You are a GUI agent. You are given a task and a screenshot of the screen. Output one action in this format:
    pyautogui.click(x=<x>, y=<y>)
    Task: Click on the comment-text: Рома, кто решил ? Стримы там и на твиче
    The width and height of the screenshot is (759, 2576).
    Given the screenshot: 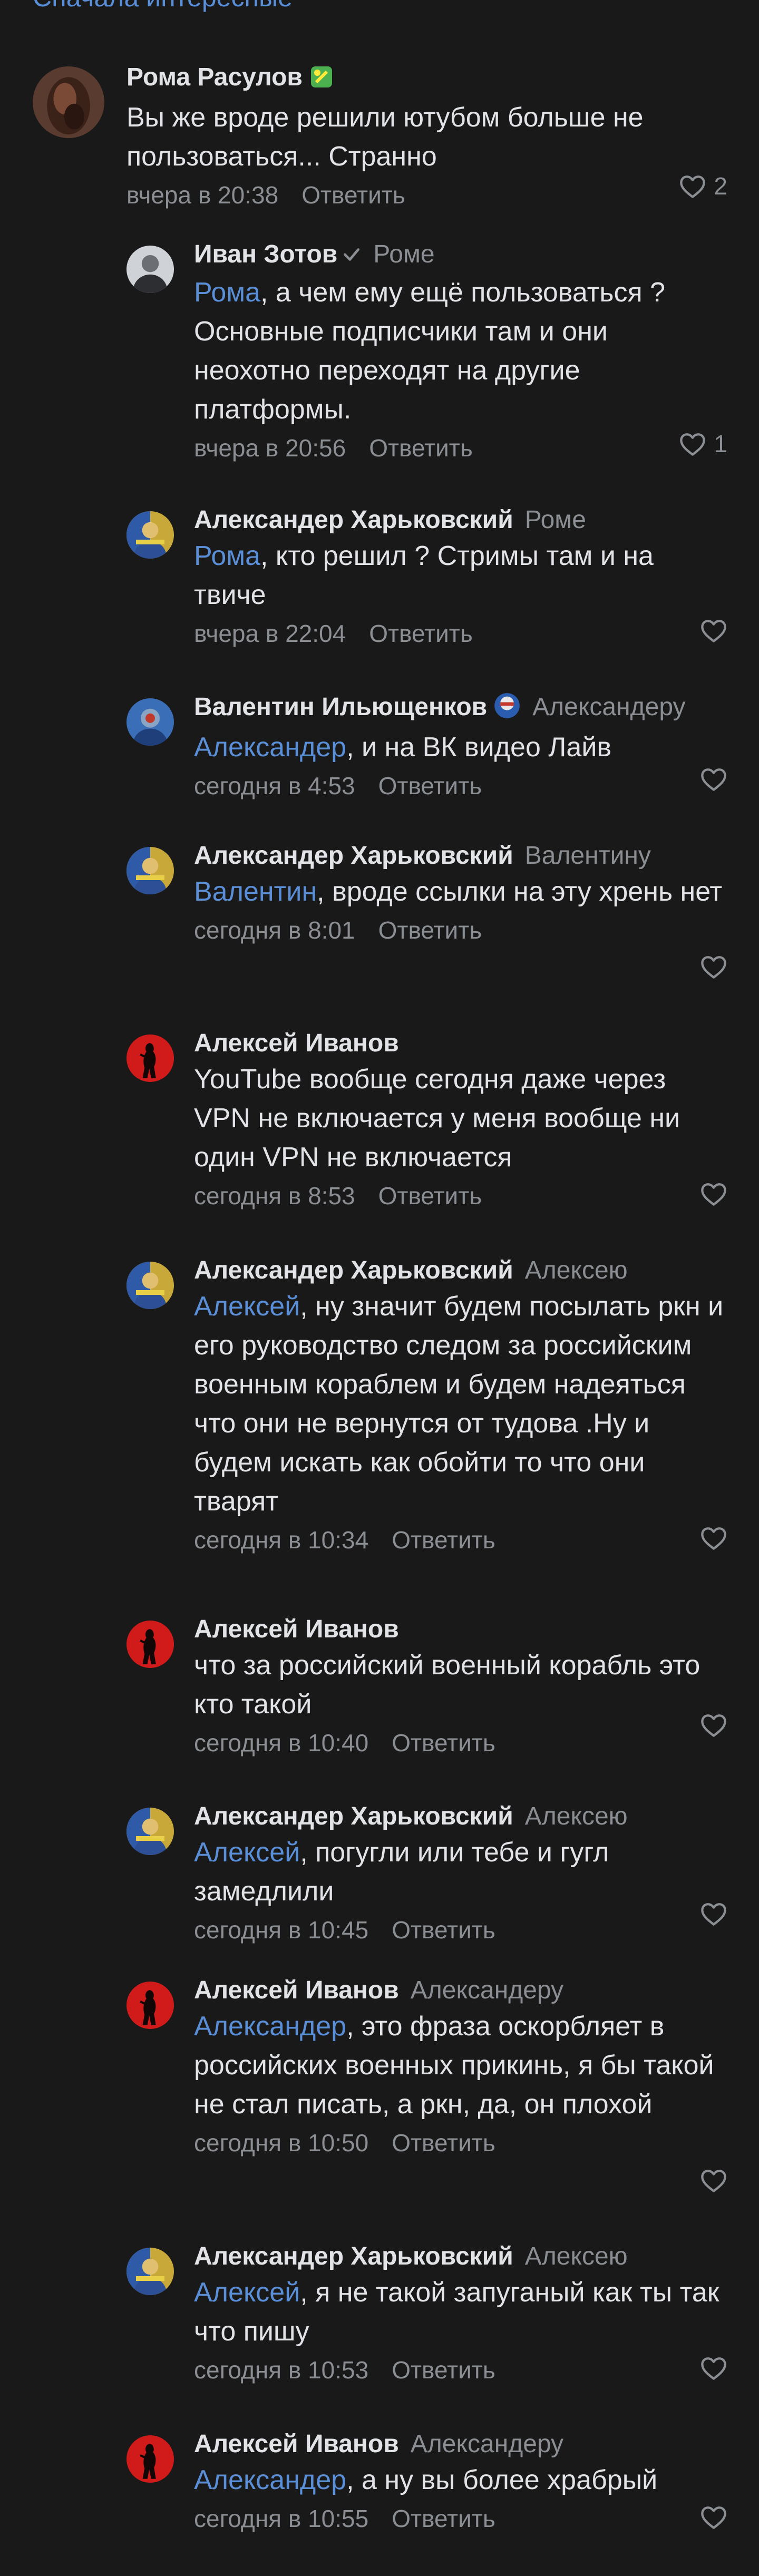 What is the action you would take?
    pyautogui.click(x=460, y=575)
    